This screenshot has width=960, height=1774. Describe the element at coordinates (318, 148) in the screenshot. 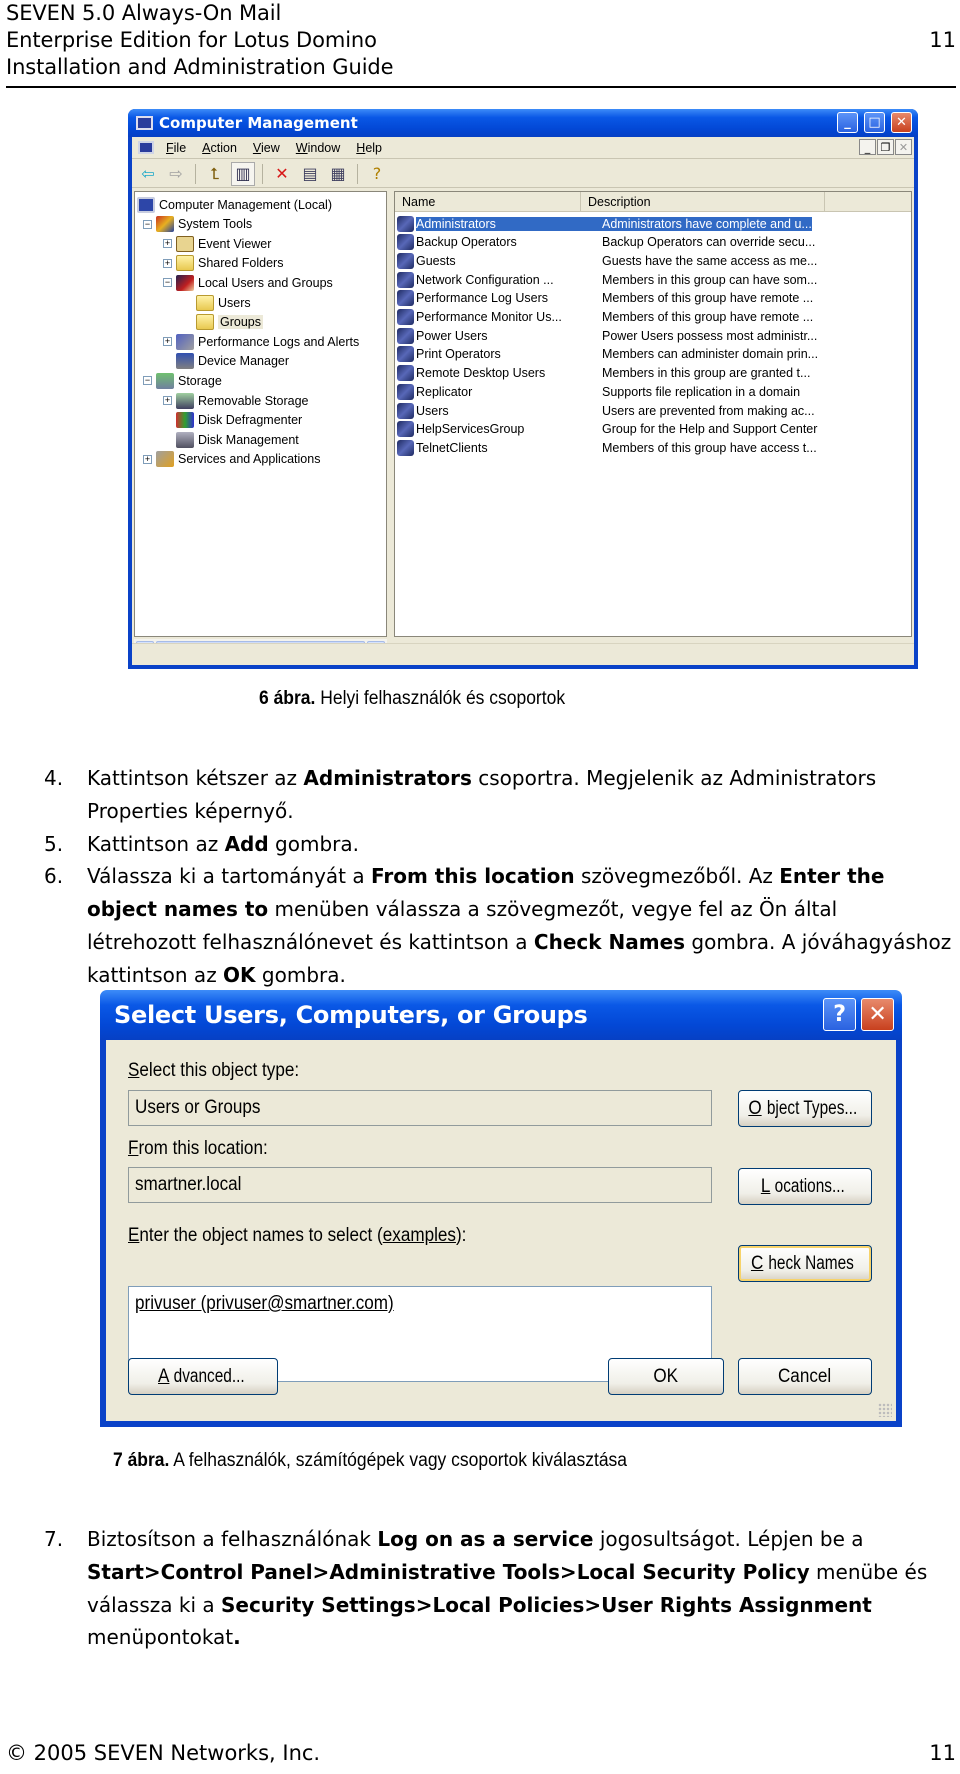

I see `menu-window: Window` at that location.